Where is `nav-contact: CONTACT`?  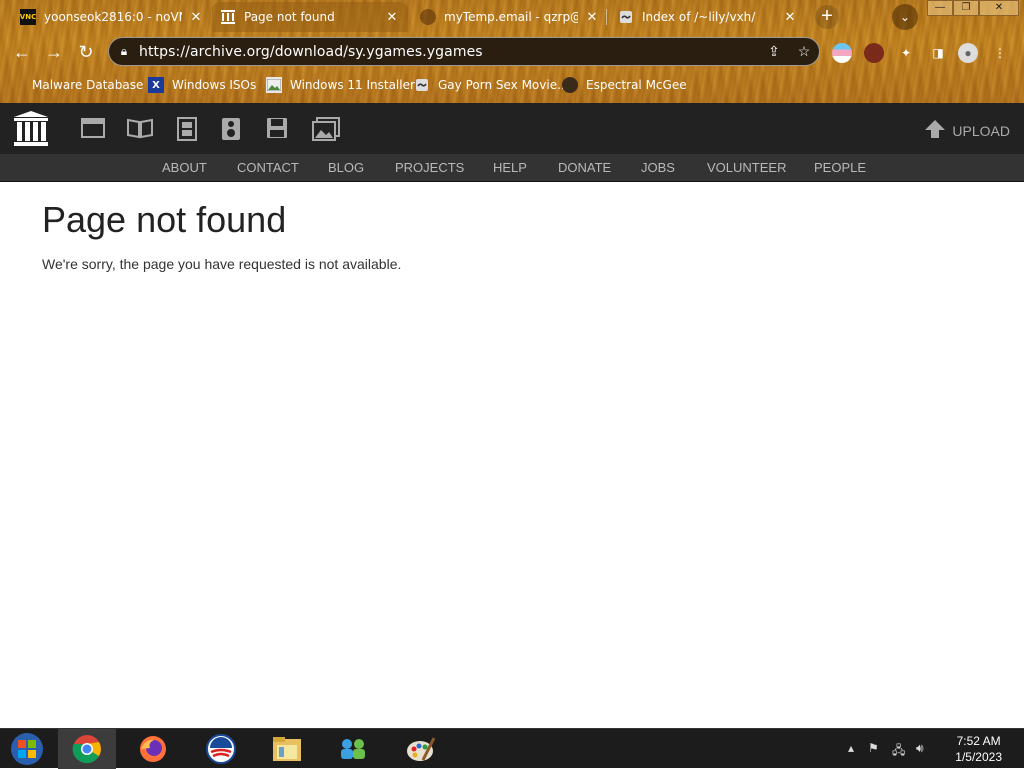
nav-contact: CONTACT is located at coordinates (268, 167).